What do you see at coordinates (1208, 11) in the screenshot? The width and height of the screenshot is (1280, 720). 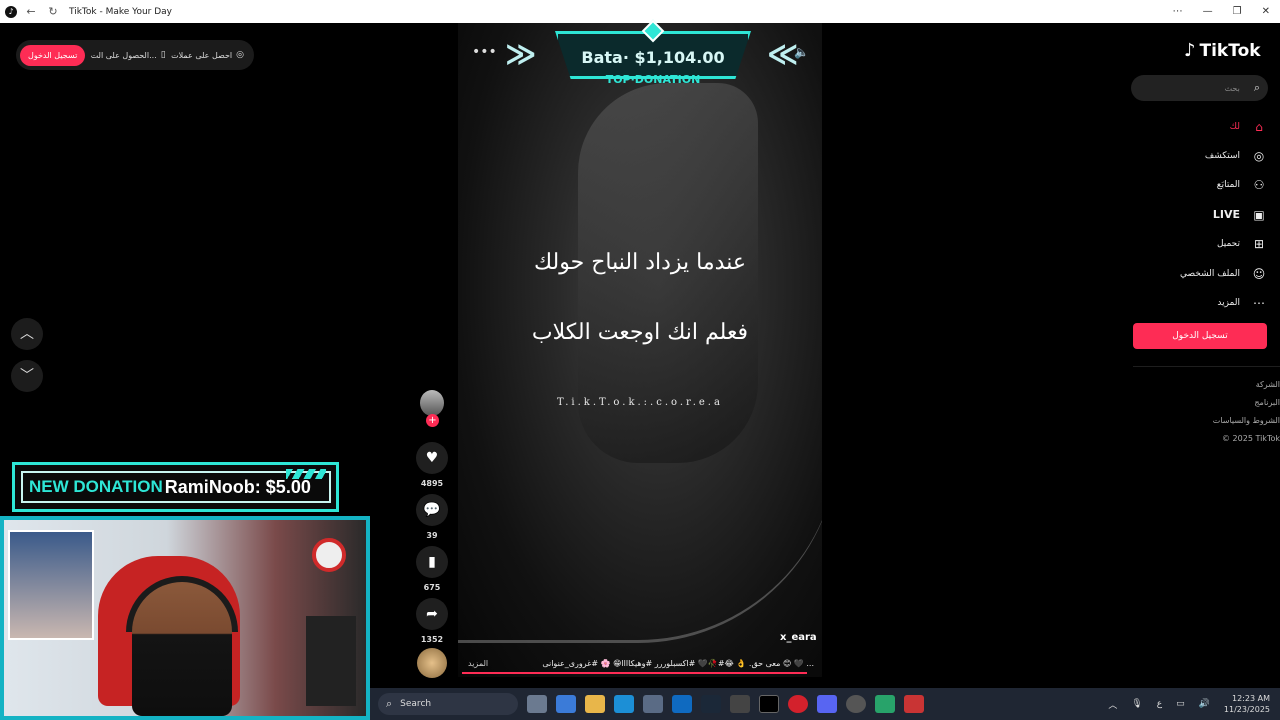 I see `minimize-icon: —` at bounding box center [1208, 11].